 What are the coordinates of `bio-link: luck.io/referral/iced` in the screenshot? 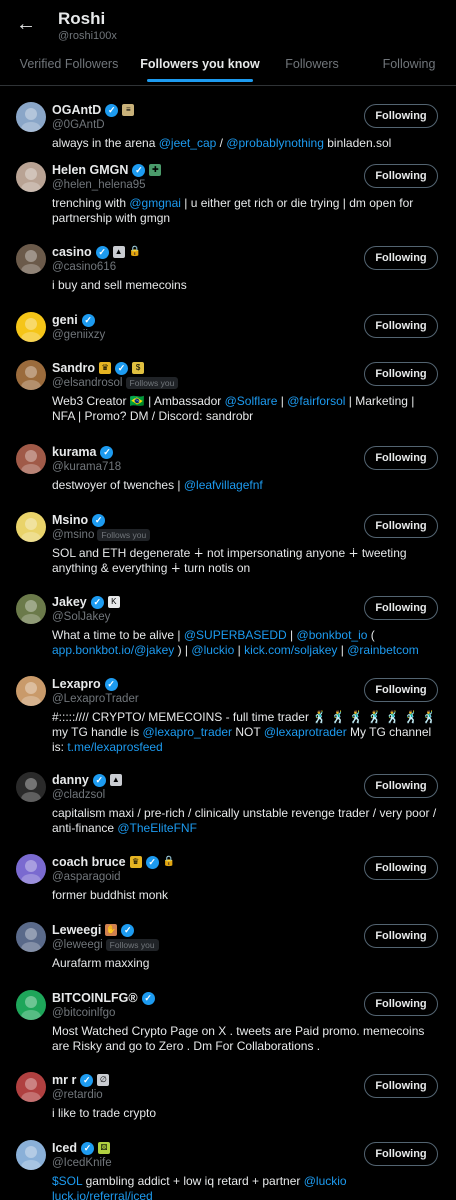 It's located at (102, 1194).